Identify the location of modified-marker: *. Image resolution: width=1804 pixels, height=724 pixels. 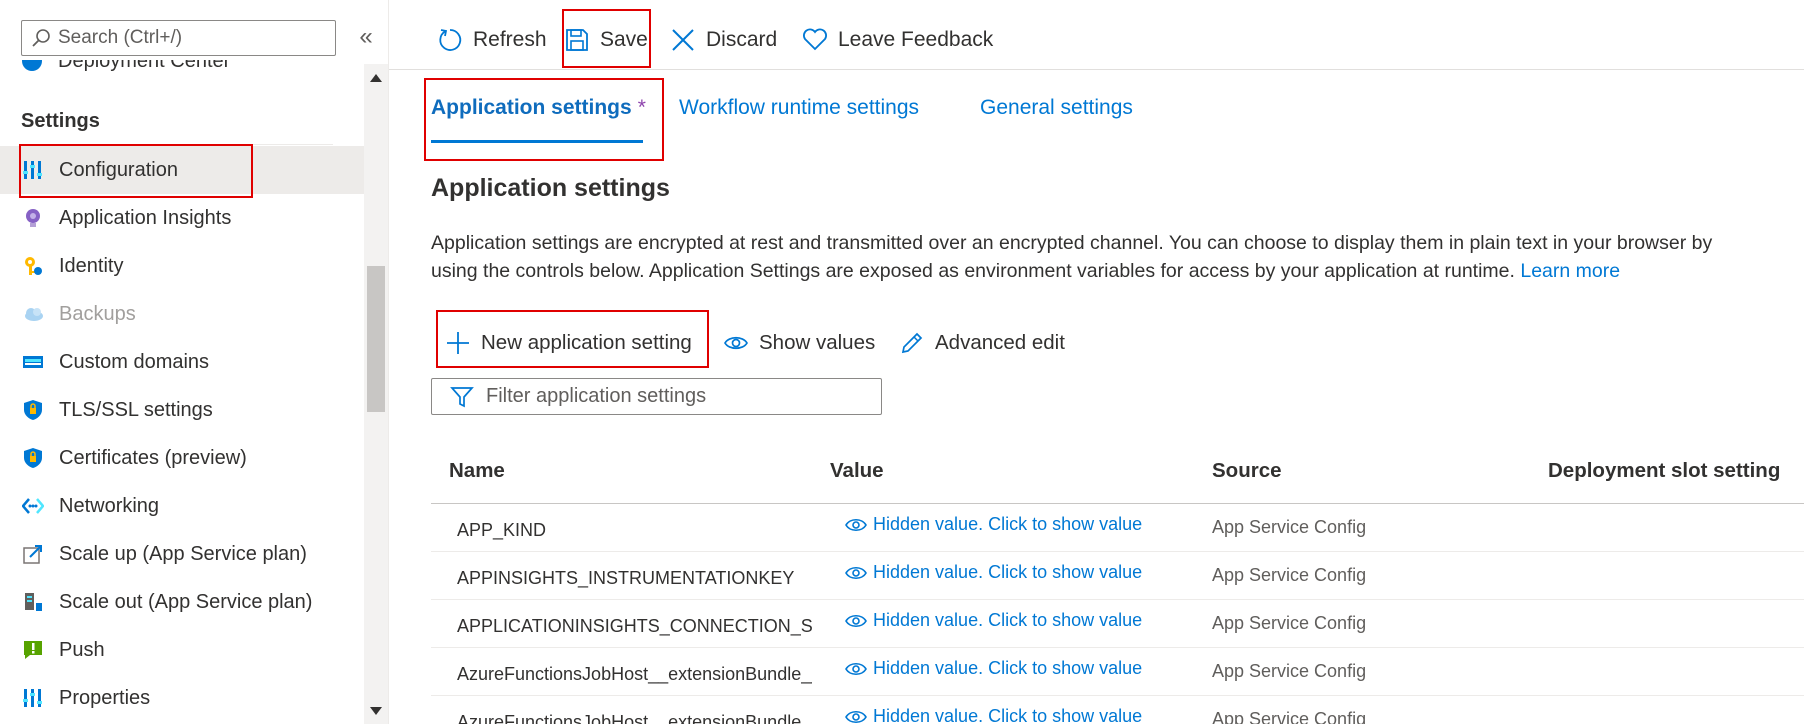
(641, 107).